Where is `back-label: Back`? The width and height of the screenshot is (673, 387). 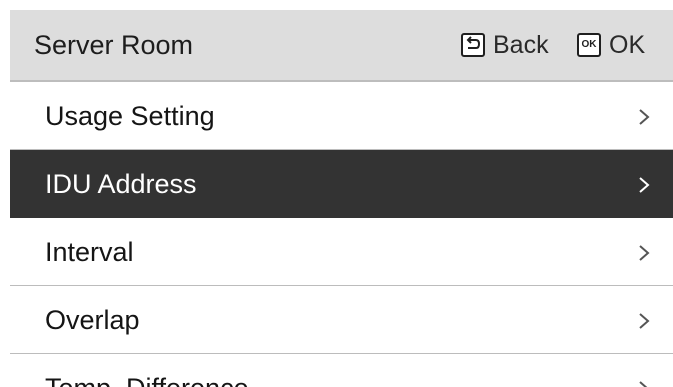
back-label: Back is located at coordinates (521, 44).